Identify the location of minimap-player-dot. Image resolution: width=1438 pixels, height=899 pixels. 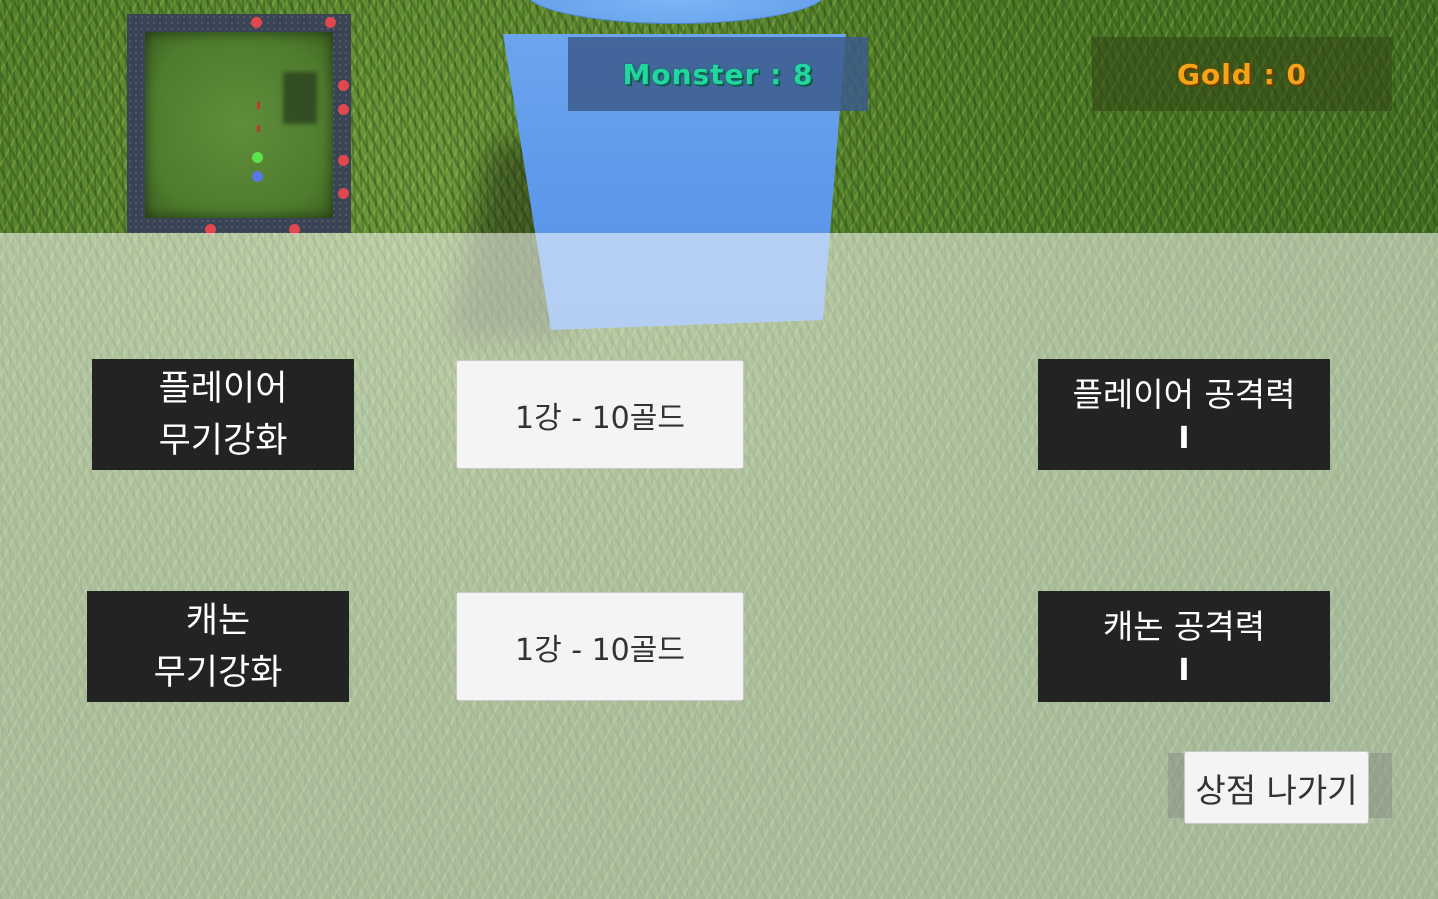
(257, 157).